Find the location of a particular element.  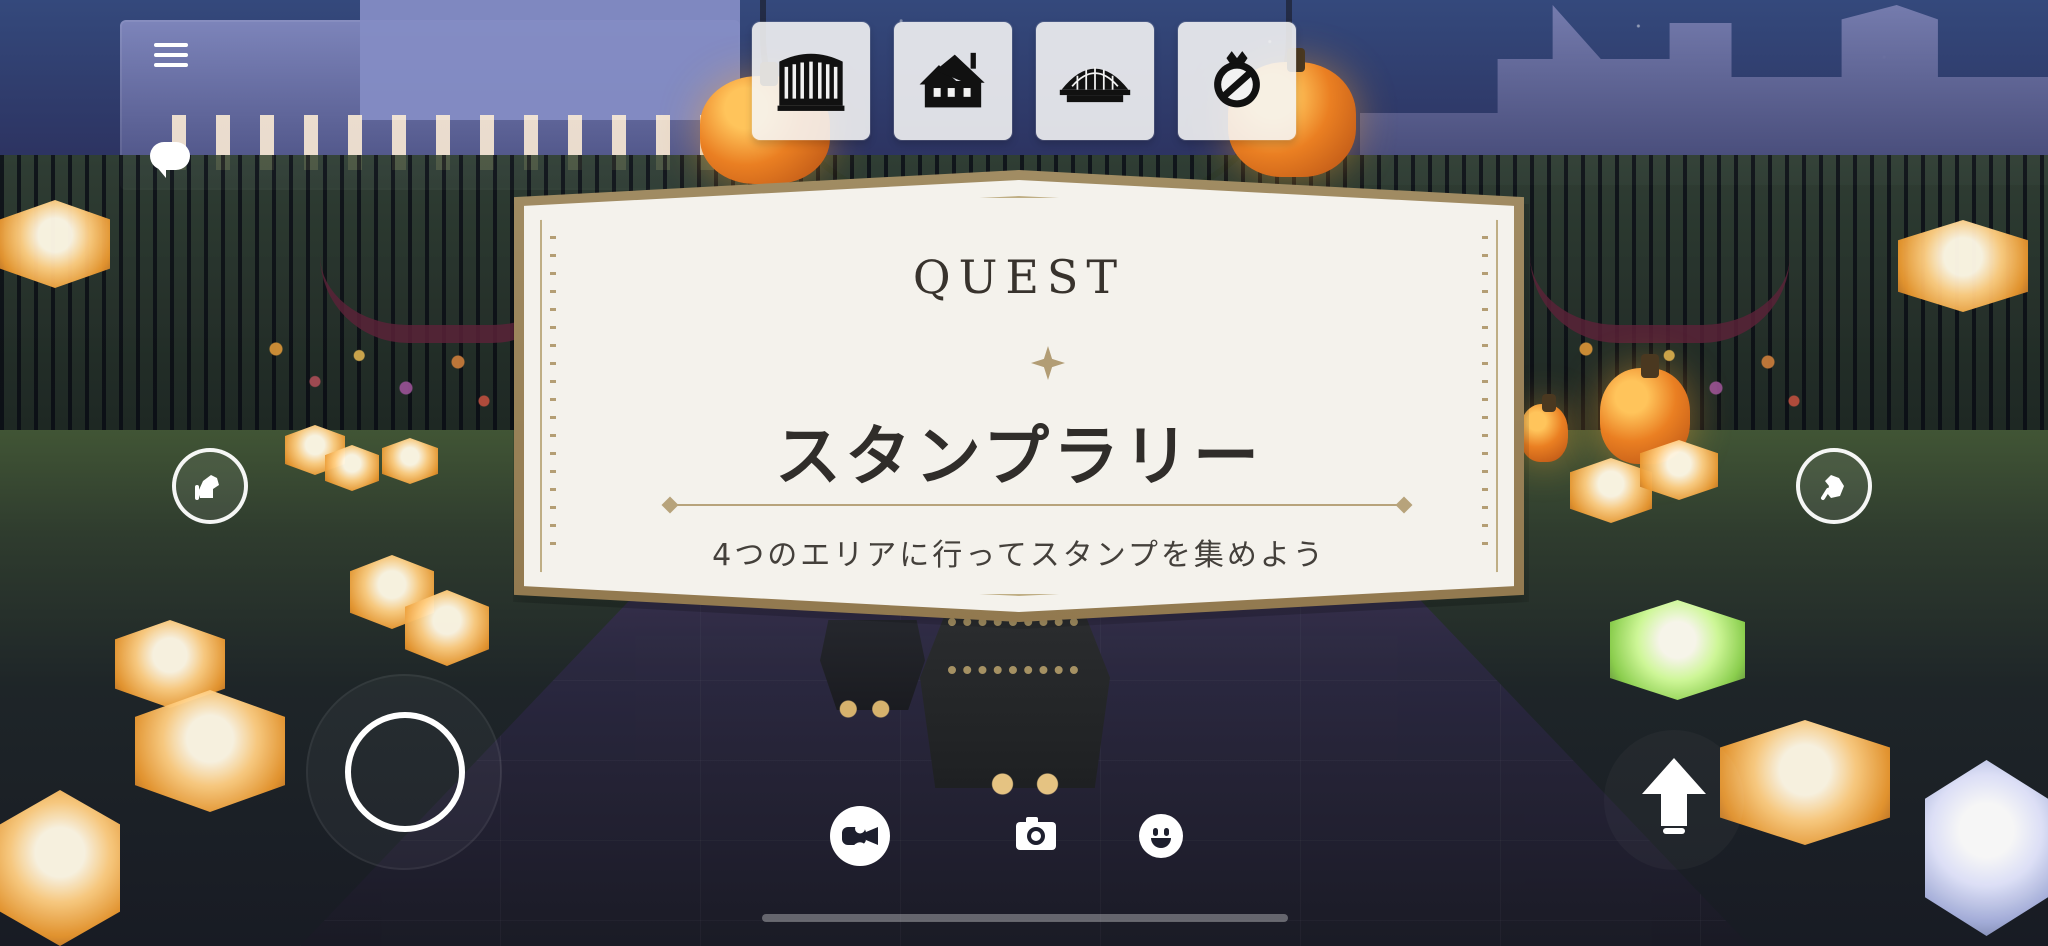

emote-icon is located at coordinates (1161, 836).